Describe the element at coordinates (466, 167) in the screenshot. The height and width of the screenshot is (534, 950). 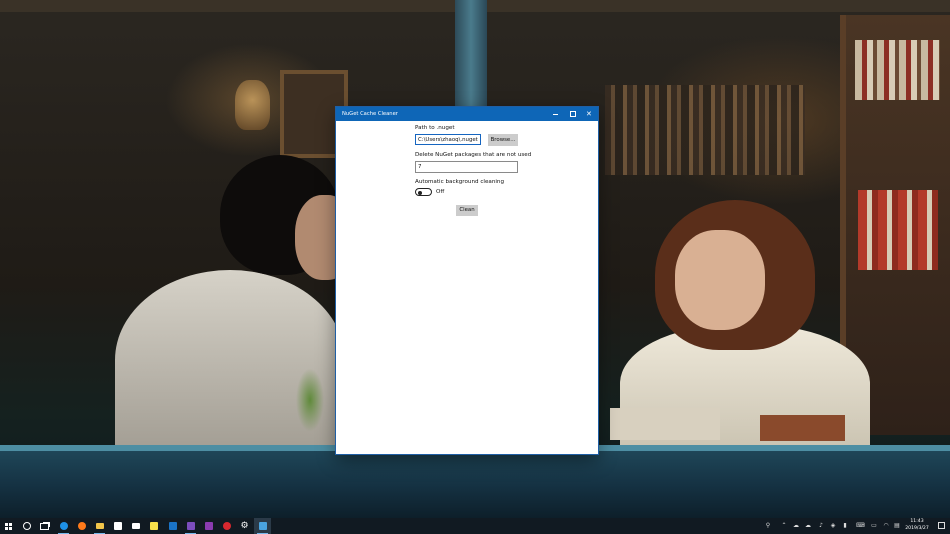
I see `days-input` at that location.